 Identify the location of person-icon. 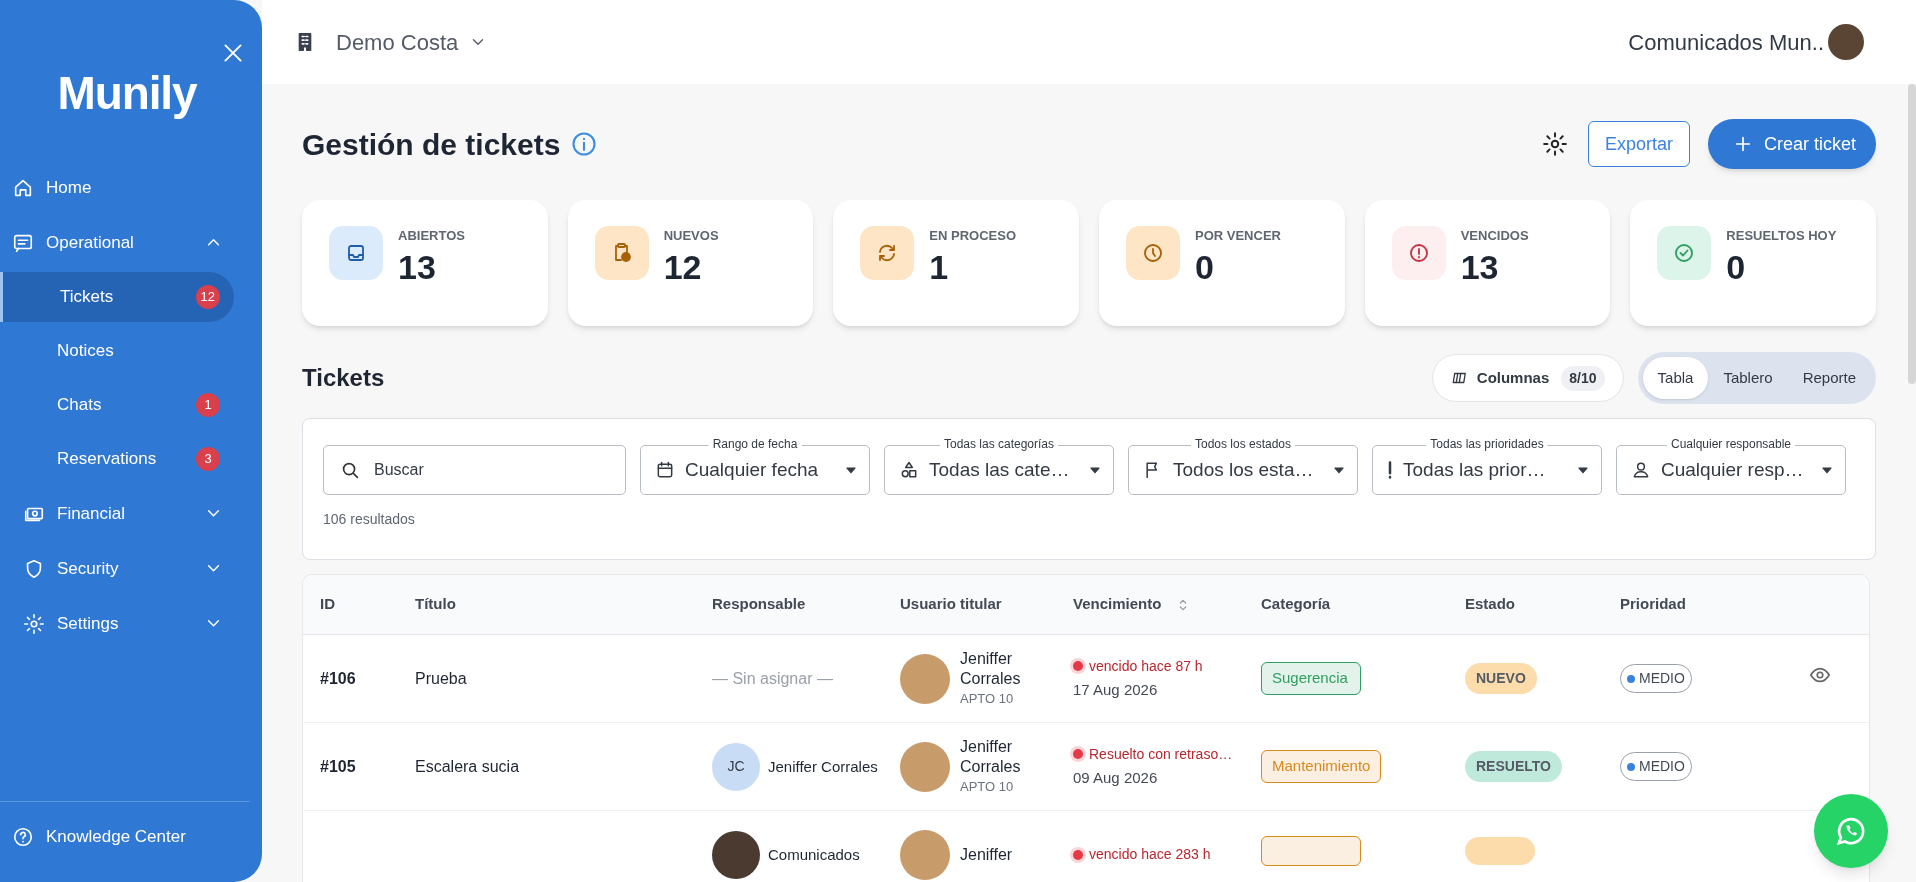
(1641, 470).